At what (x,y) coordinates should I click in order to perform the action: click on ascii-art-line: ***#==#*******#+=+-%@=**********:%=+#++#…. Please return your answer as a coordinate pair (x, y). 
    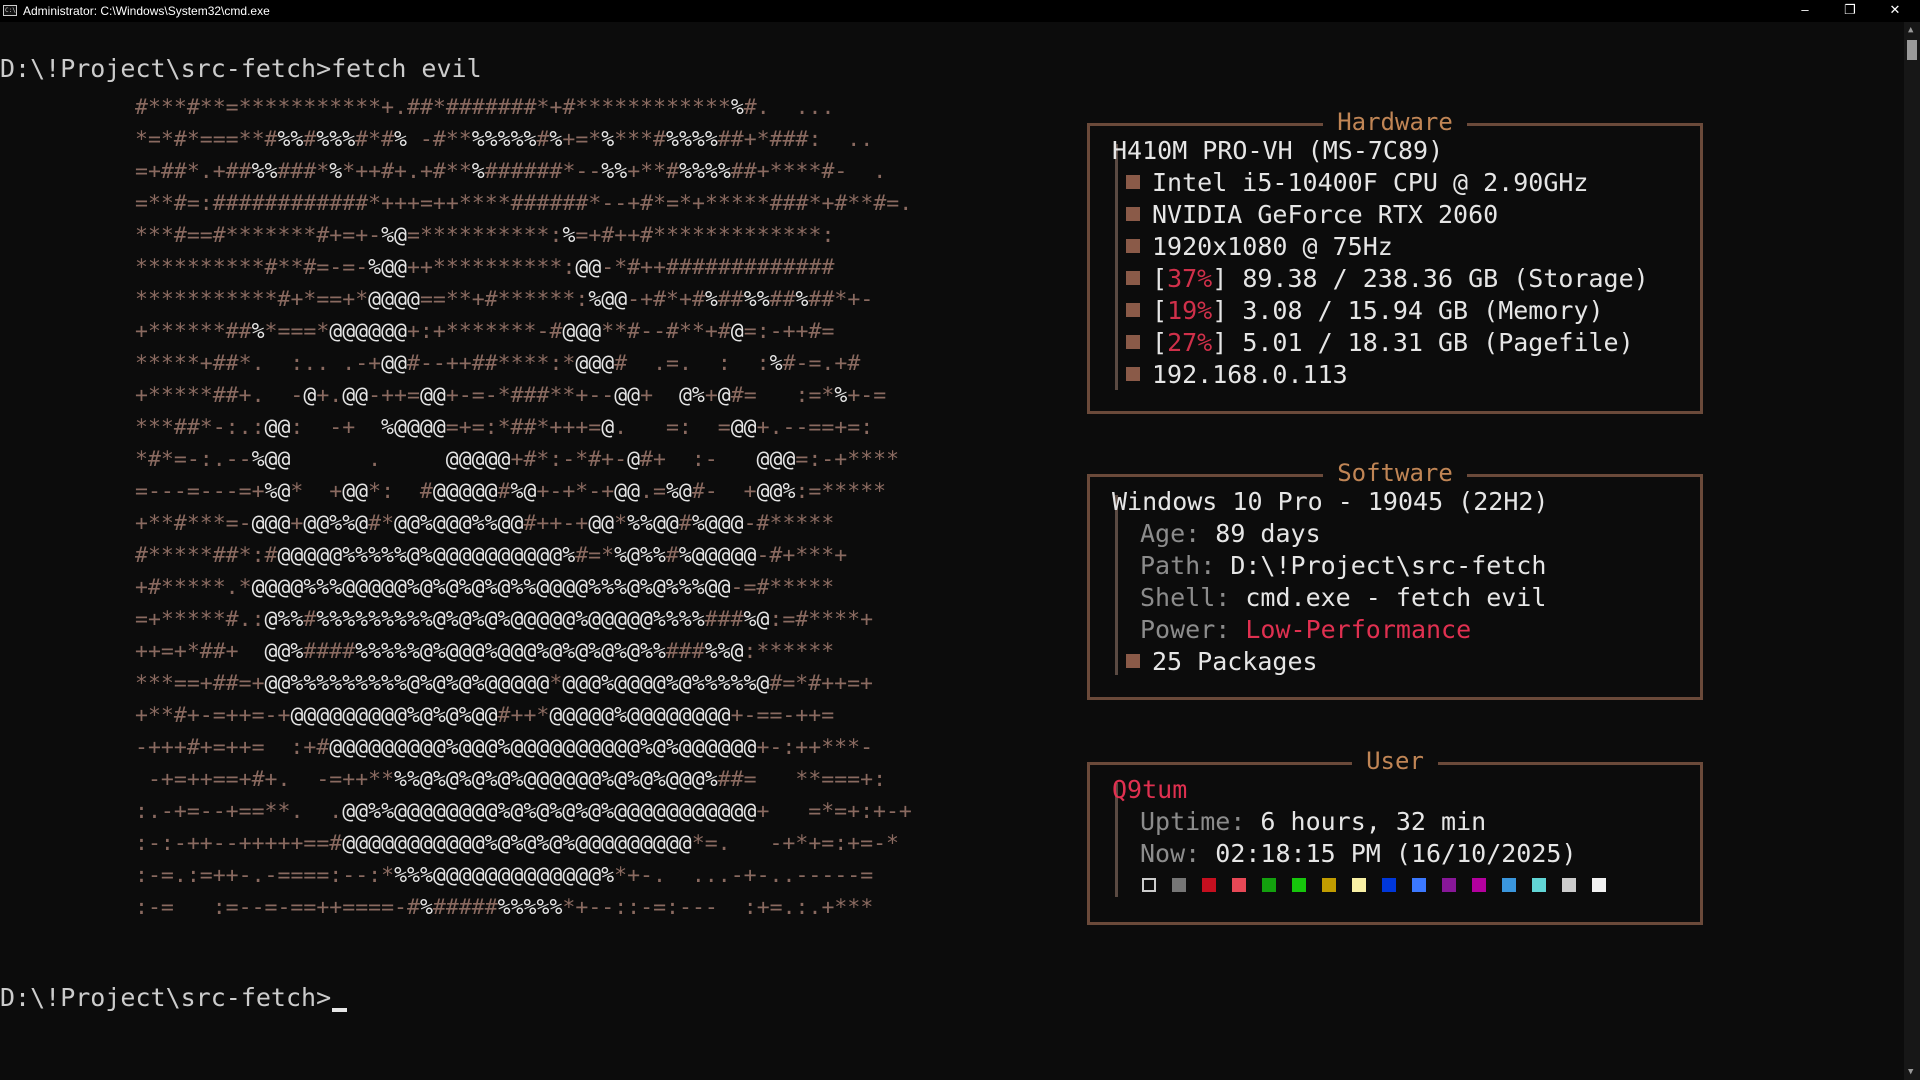
    Looking at the image, I should click on (485, 235).